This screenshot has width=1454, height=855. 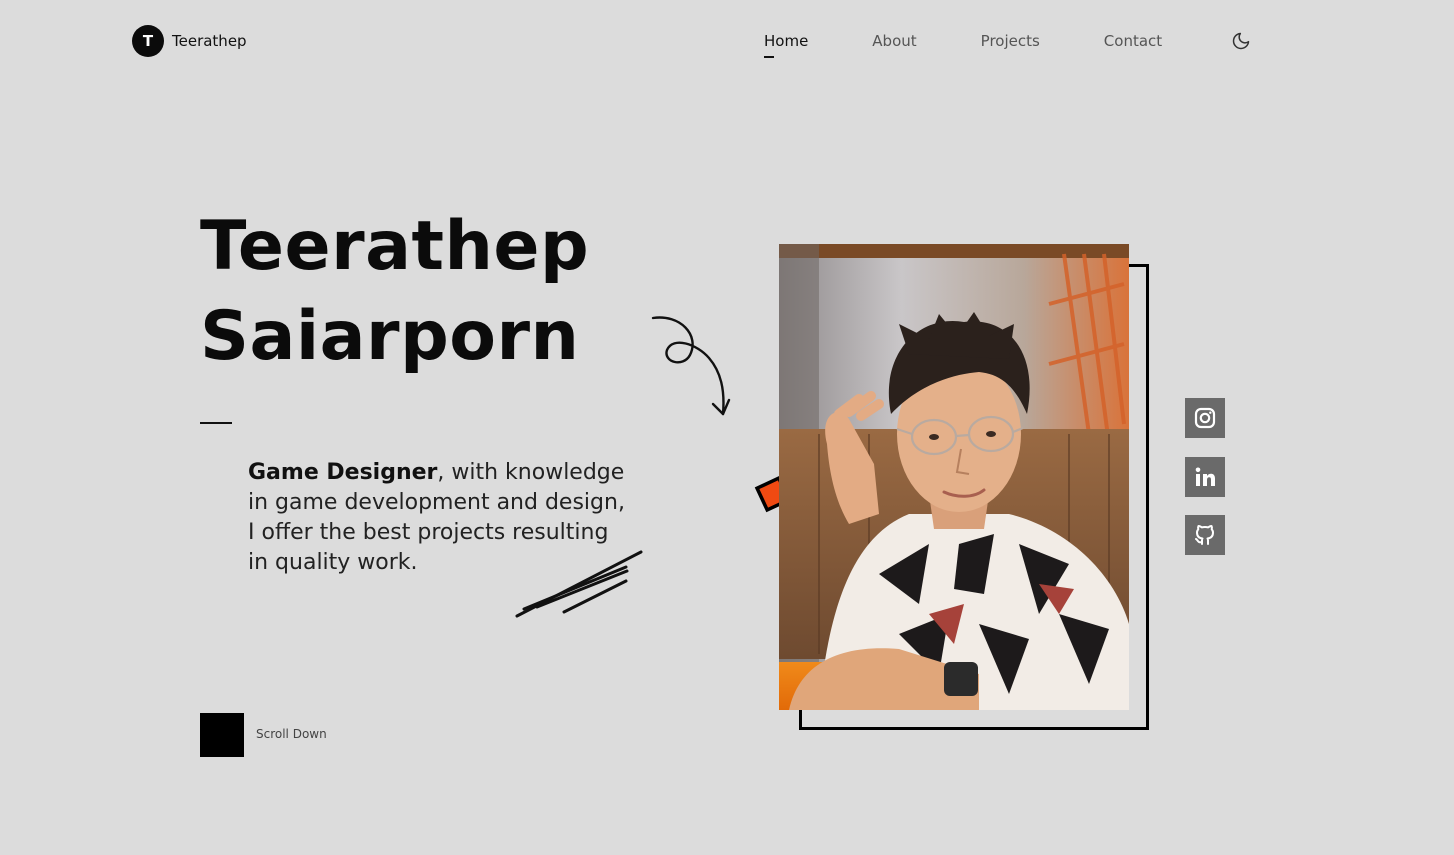 I want to click on logo-mark: T, so click(x=148, y=41).